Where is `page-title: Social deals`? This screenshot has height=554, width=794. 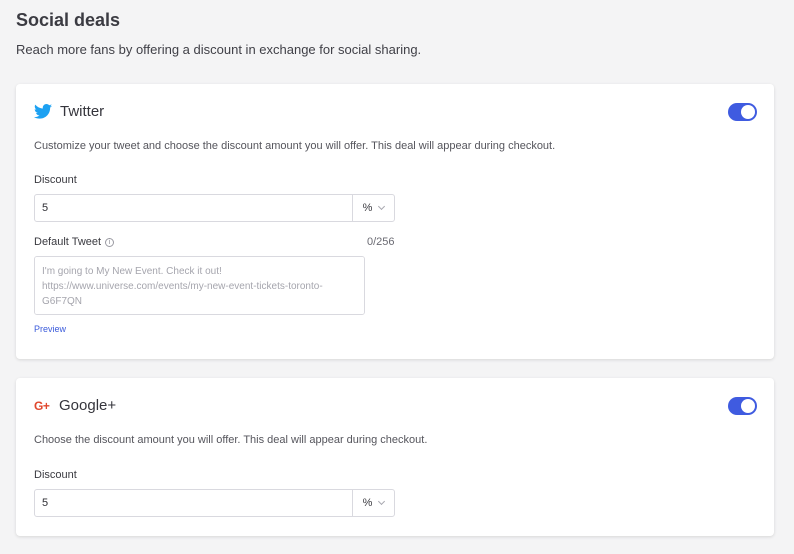
page-title: Social deals is located at coordinates (68, 20).